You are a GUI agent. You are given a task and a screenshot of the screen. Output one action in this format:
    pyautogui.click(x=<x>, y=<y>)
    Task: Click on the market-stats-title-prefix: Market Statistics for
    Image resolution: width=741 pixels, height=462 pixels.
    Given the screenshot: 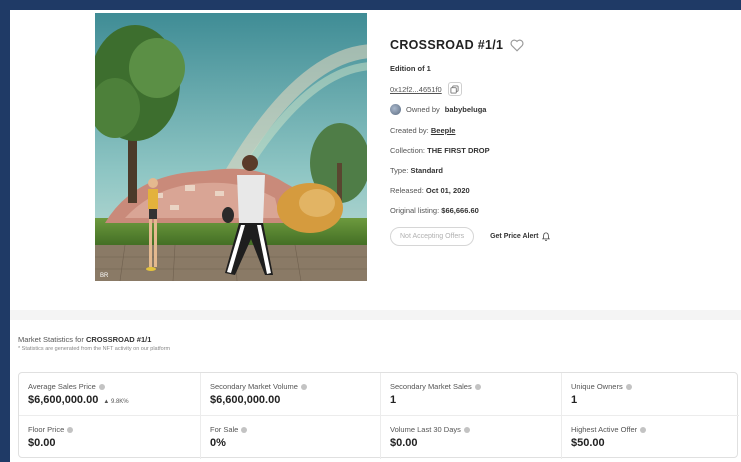 What is the action you would take?
    pyautogui.click(x=51, y=339)
    